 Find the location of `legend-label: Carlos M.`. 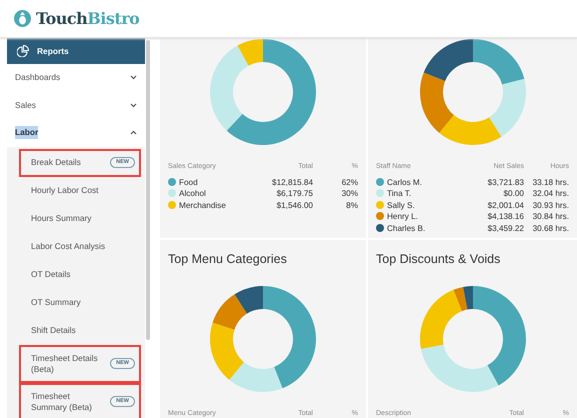

legend-label: Carlos M. is located at coordinates (404, 182).